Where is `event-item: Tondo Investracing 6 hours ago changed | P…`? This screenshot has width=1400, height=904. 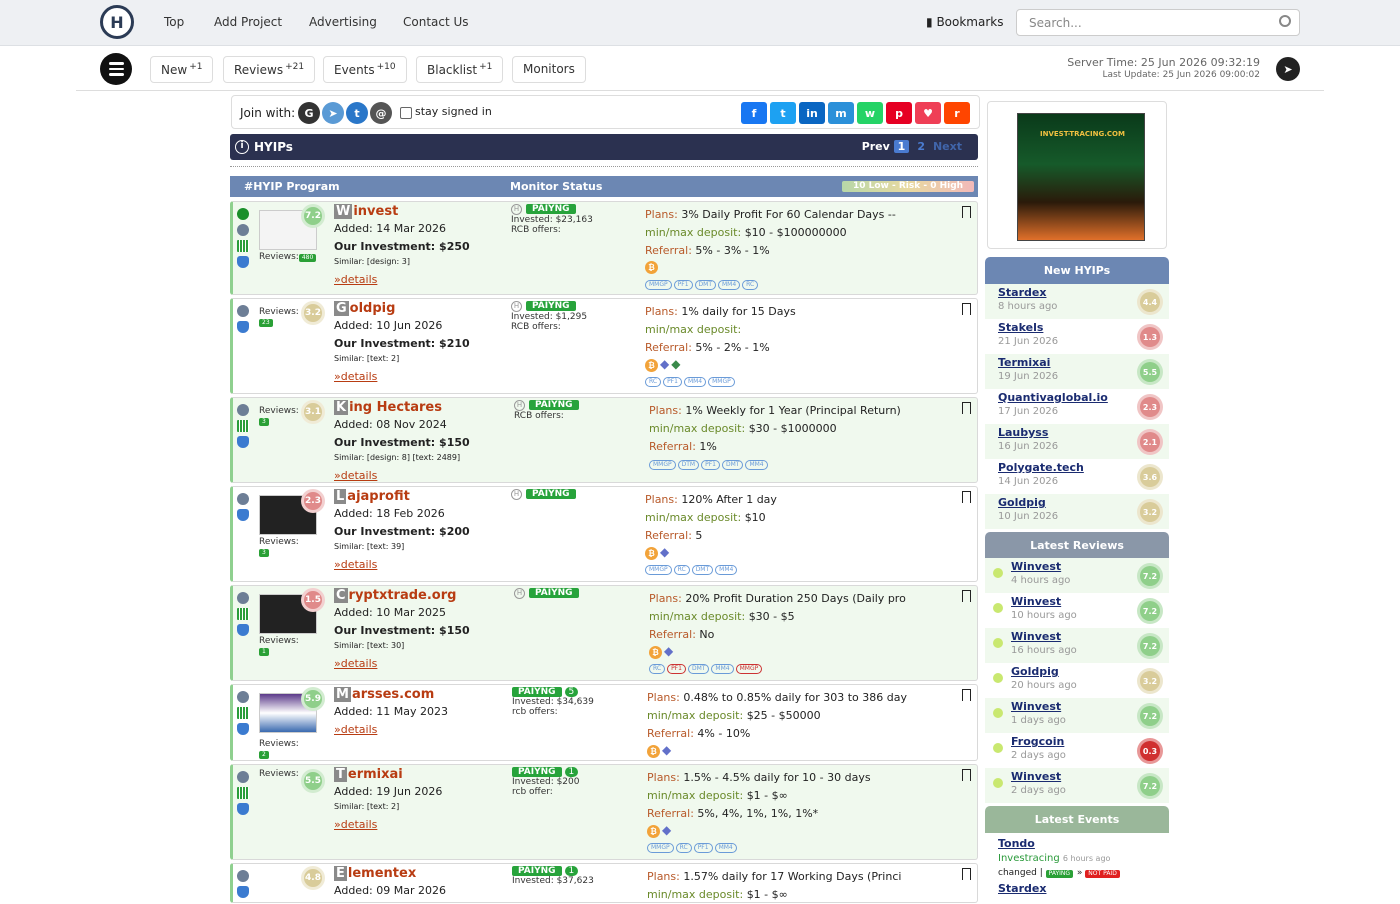
event-item: Tondo Investracing 6 hours ago changed | P… is located at coordinates (1059, 866).